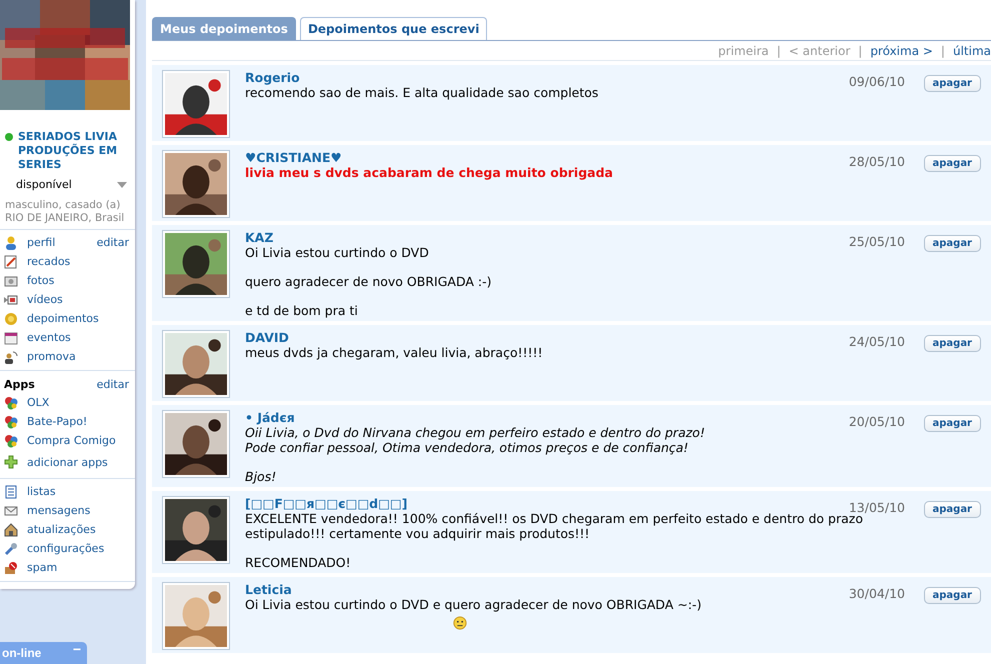  What do you see at coordinates (267, 338) in the screenshot?
I see `author-link: DAVID` at bounding box center [267, 338].